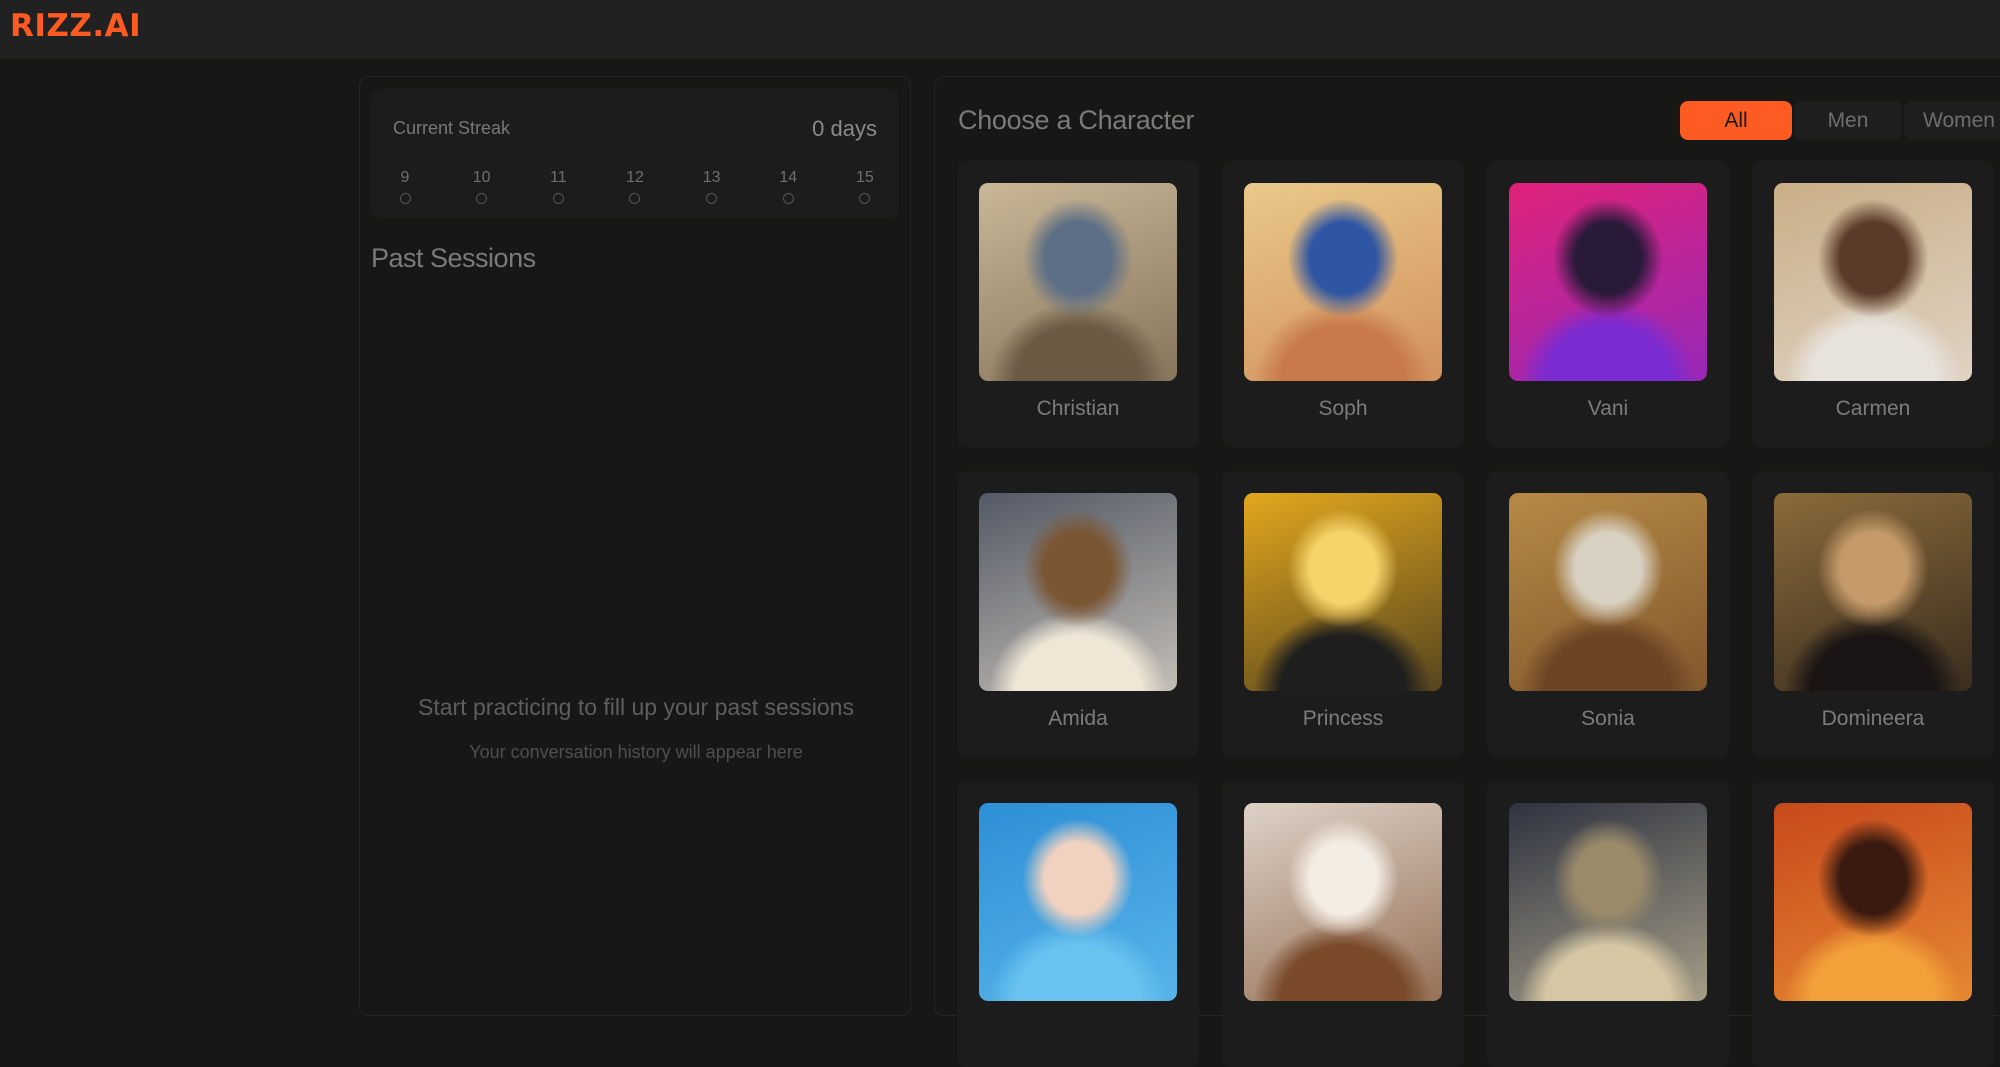 The image size is (2000, 1067). What do you see at coordinates (1873, 718) in the screenshot?
I see `character-name: Domineera` at bounding box center [1873, 718].